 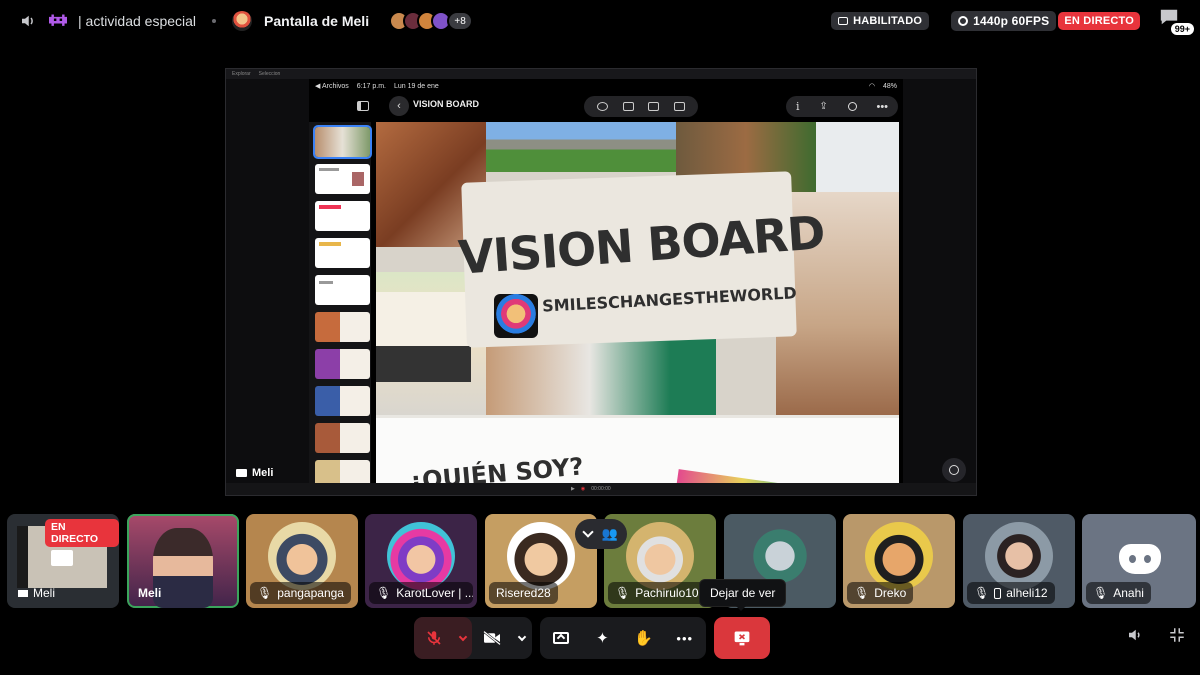 I want to click on stream-owner-label: Meli, so click(x=254, y=473).